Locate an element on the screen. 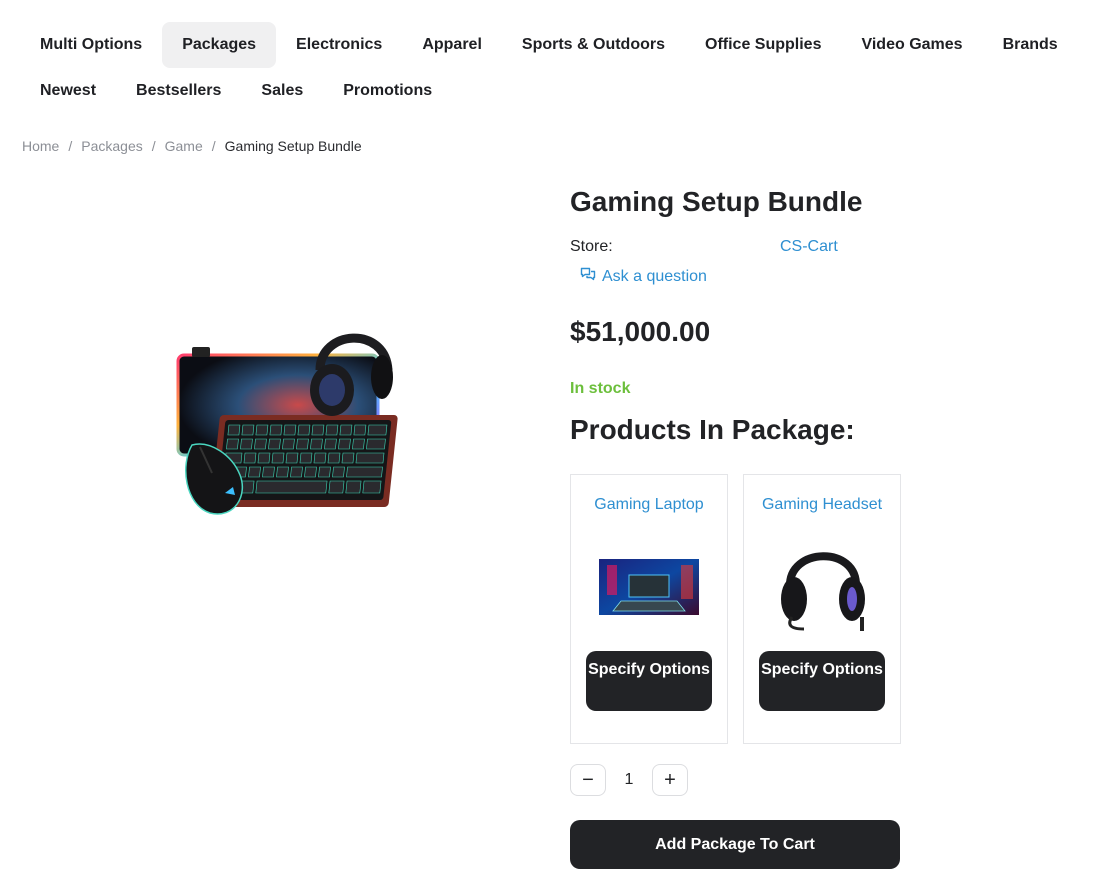  store-link: CS-Cart is located at coordinates (809, 247).